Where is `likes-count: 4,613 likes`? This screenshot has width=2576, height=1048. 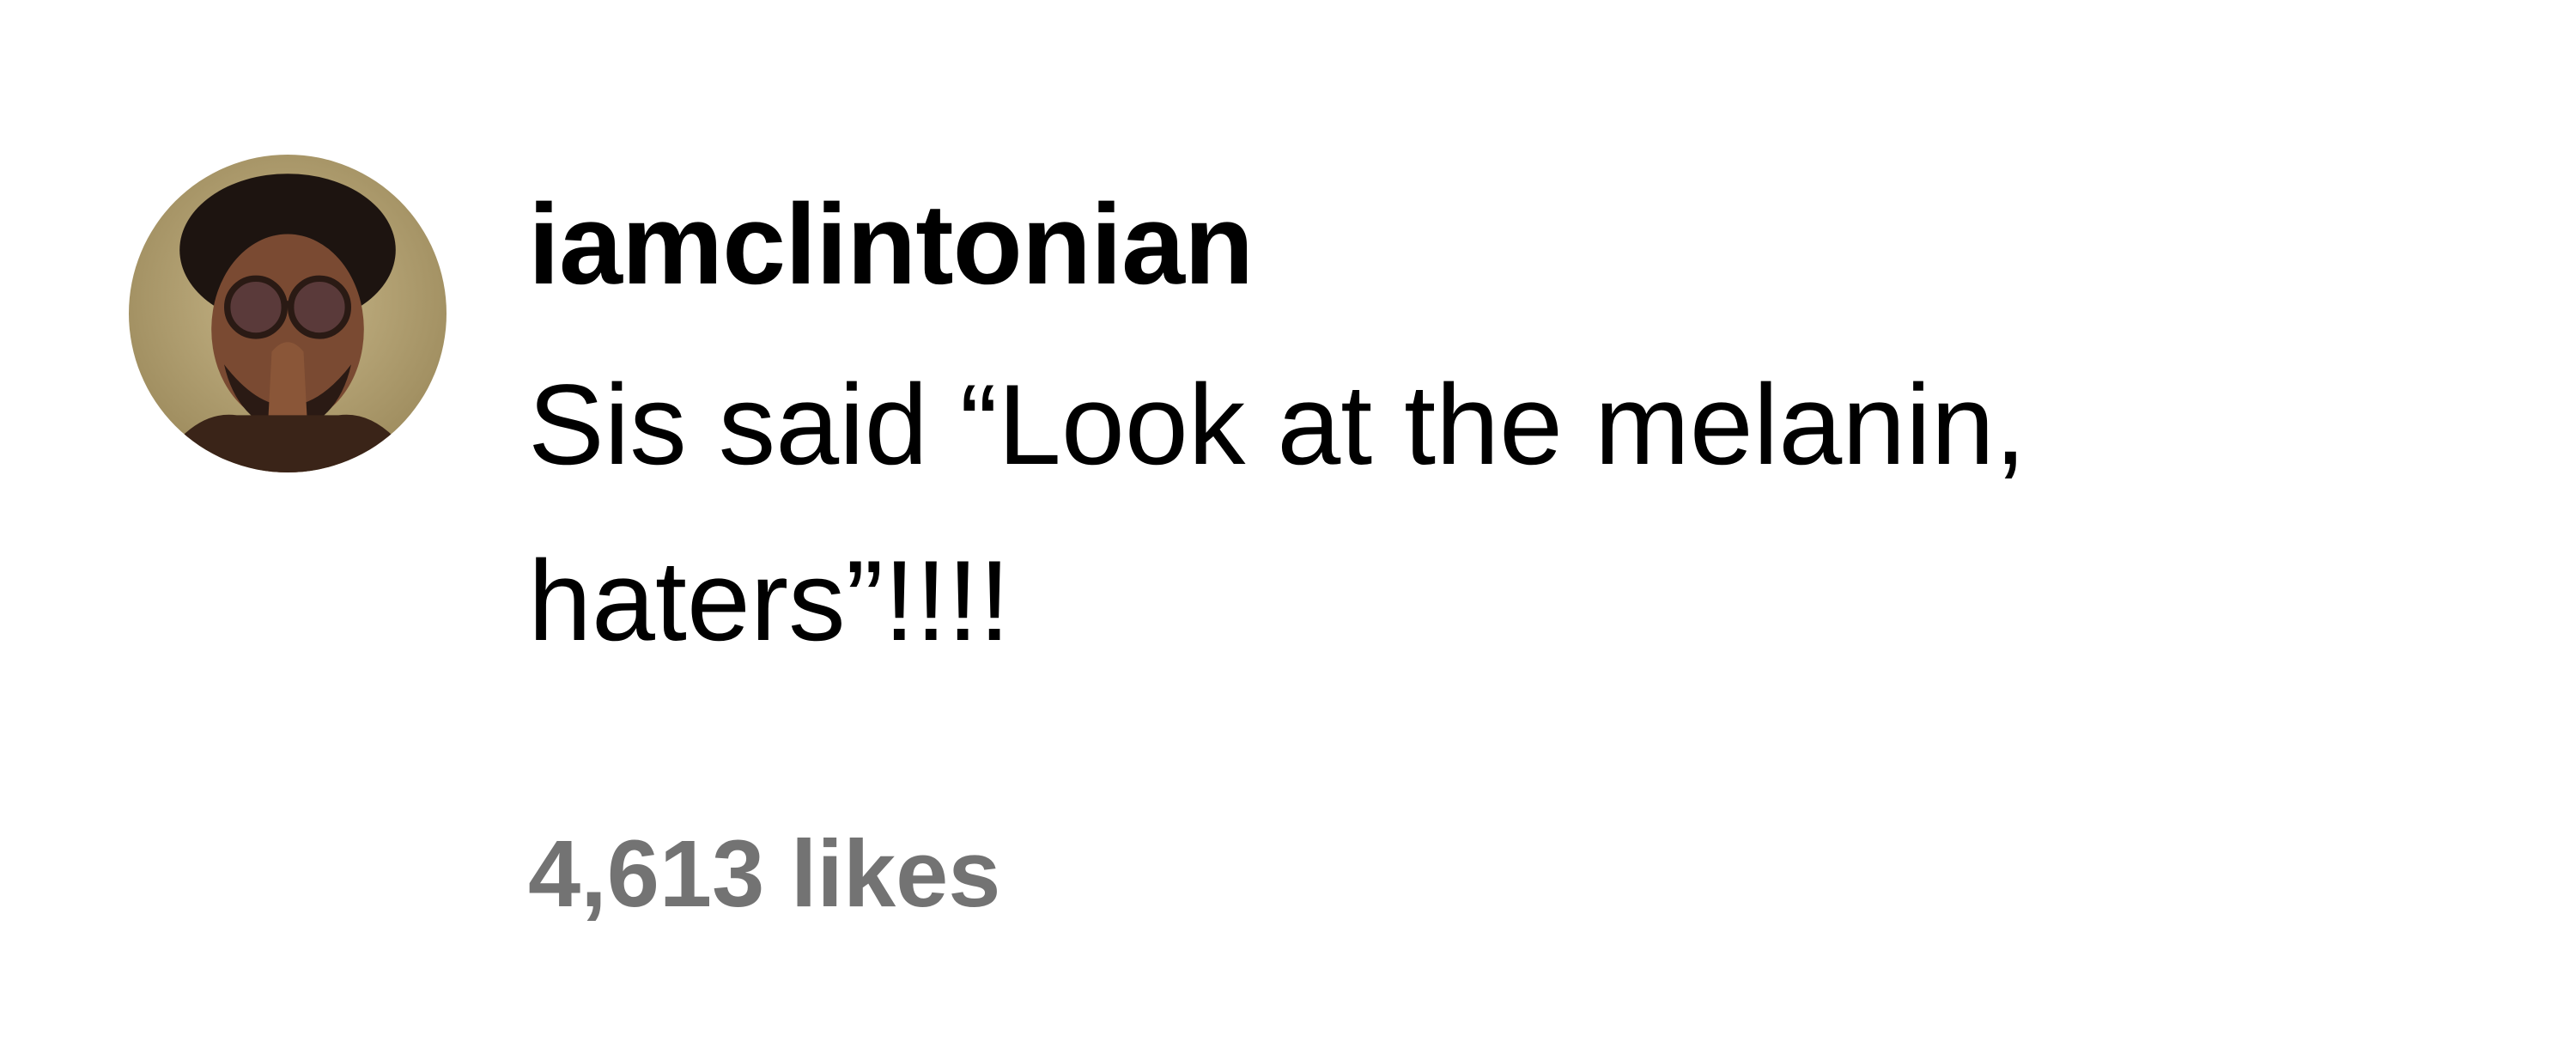 likes-count: 4,613 likes is located at coordinates (1515, 874).